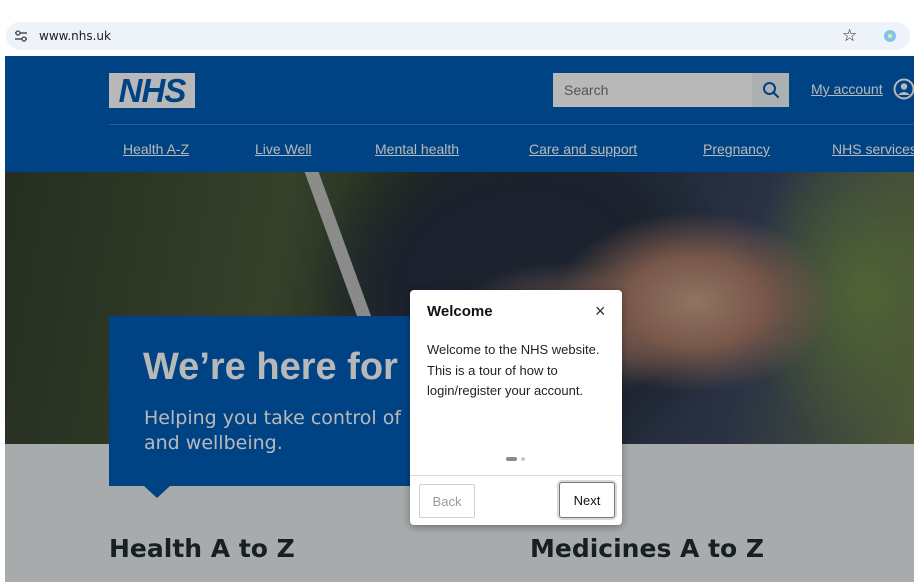  Describe the element at coordinates (157, 492) in the screenshot. I see `hero-panel-arrow` at that location.